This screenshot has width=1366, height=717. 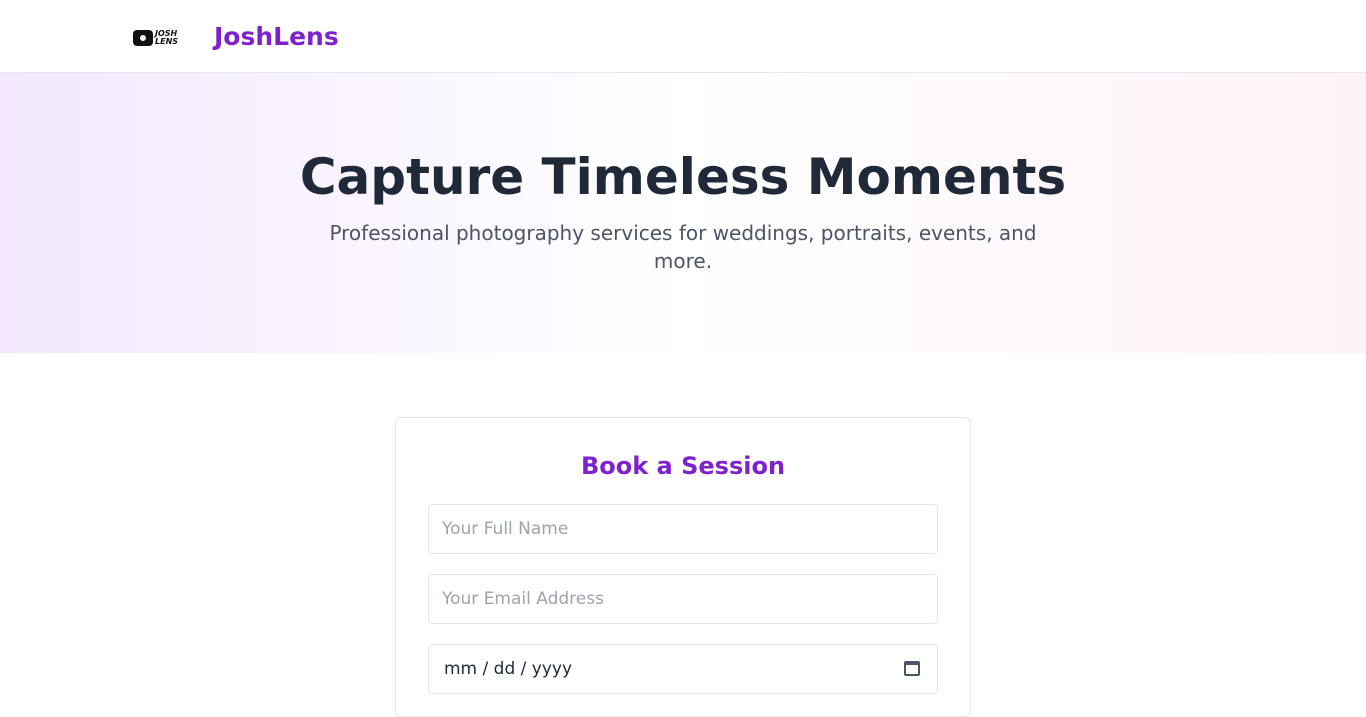 What do you see at coordinates (683, 177) in the screenshot?
I see `hero-title: Capture Timeless Moments` at bounding box center [683, 177].